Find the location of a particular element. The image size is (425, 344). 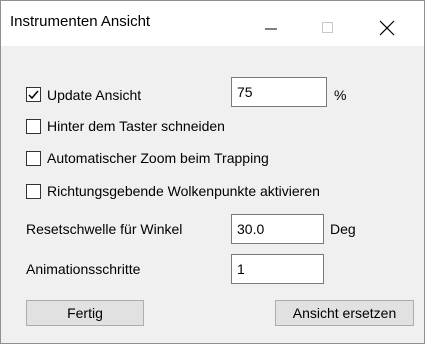

direction-points-checkbox is located at coordinates (33, 191).